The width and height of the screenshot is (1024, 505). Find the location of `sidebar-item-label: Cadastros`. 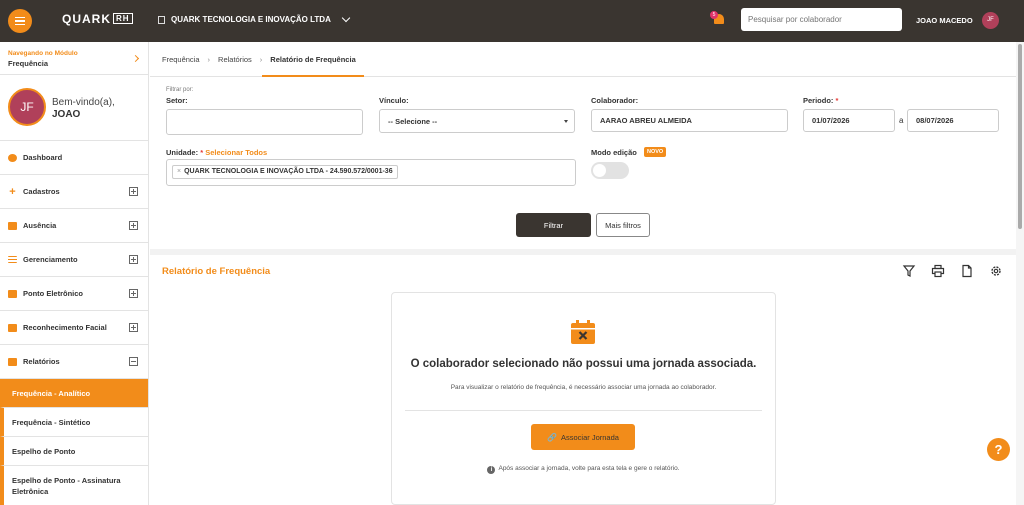

sidebar-item-label: Cadastros is located at coordinates (41, 191).